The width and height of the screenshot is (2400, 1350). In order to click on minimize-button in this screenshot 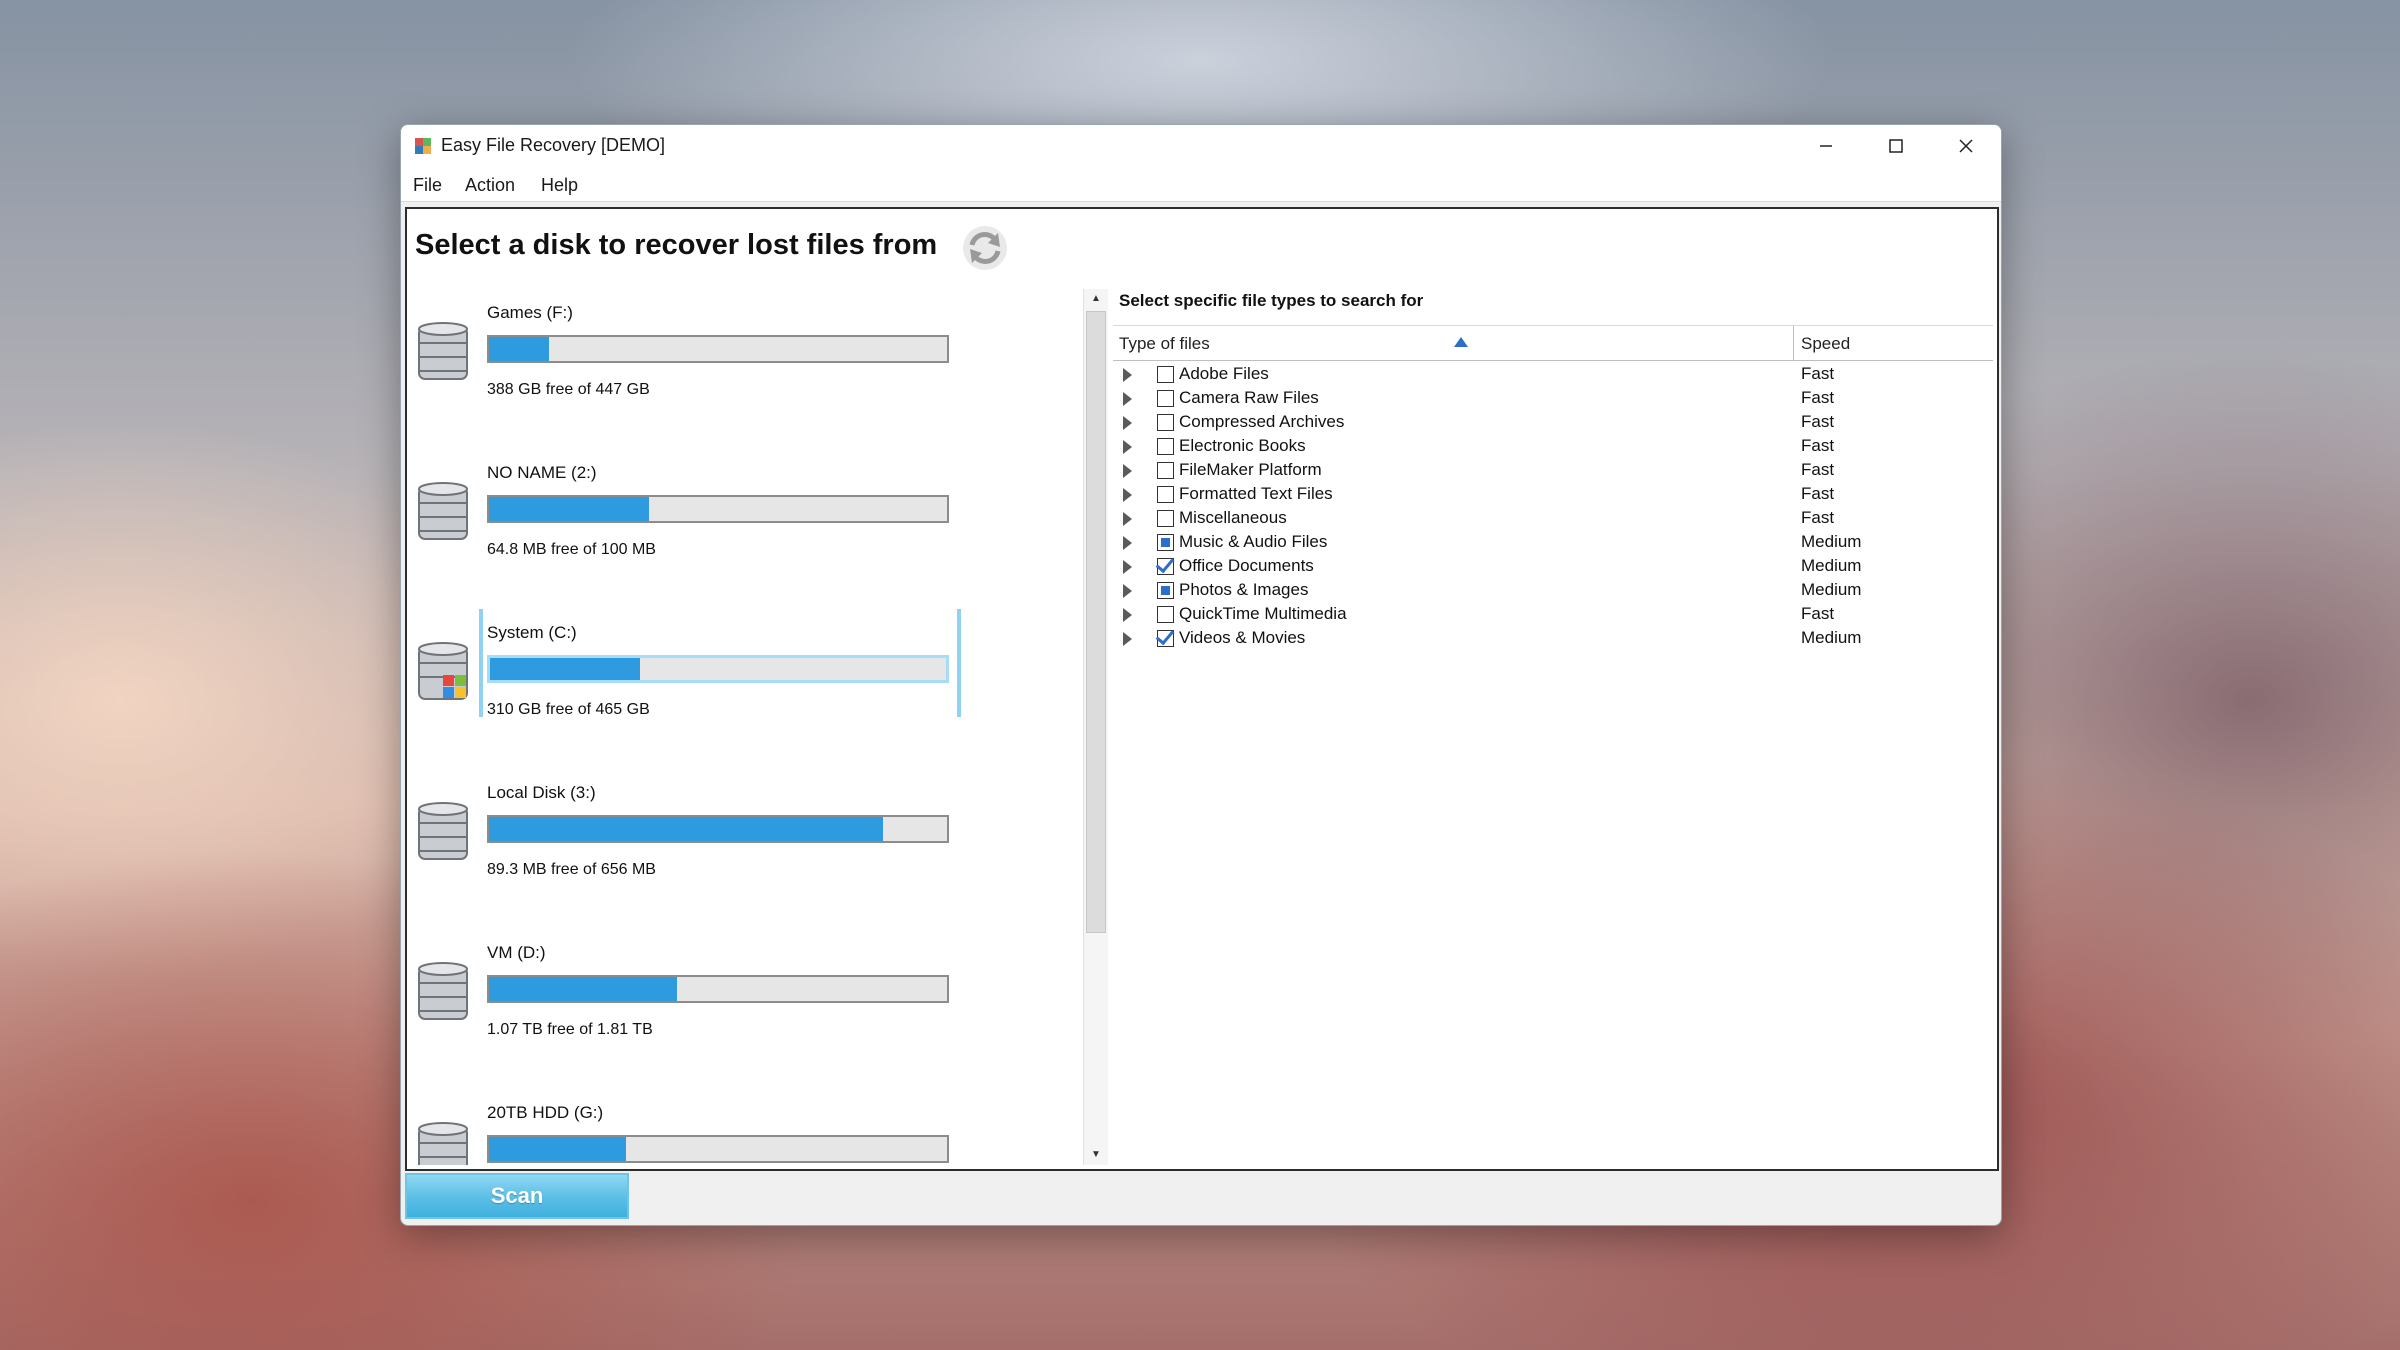, I will do `click(1826, 146)`.